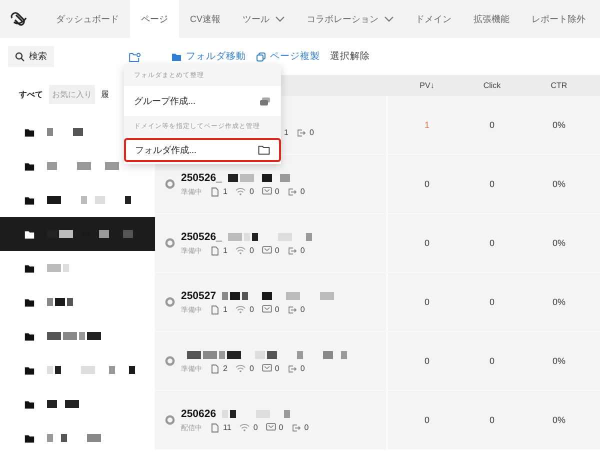 Image resolution: width=600 pixels, height=463 pixels. I want to click on page-name: 250626, so click(198, 414).